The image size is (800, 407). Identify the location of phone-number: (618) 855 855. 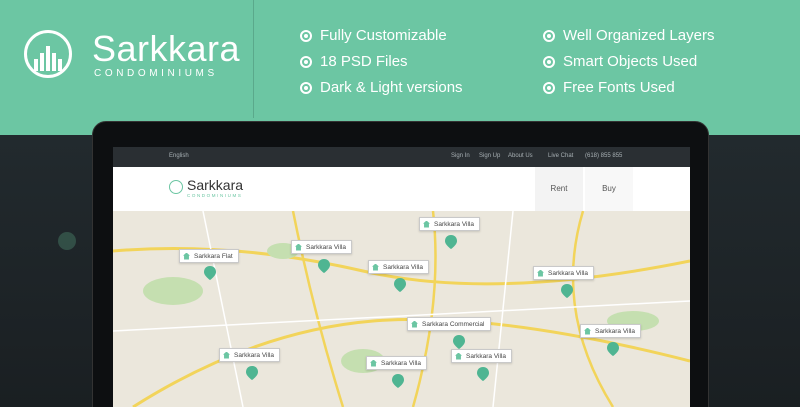
(604, 156).